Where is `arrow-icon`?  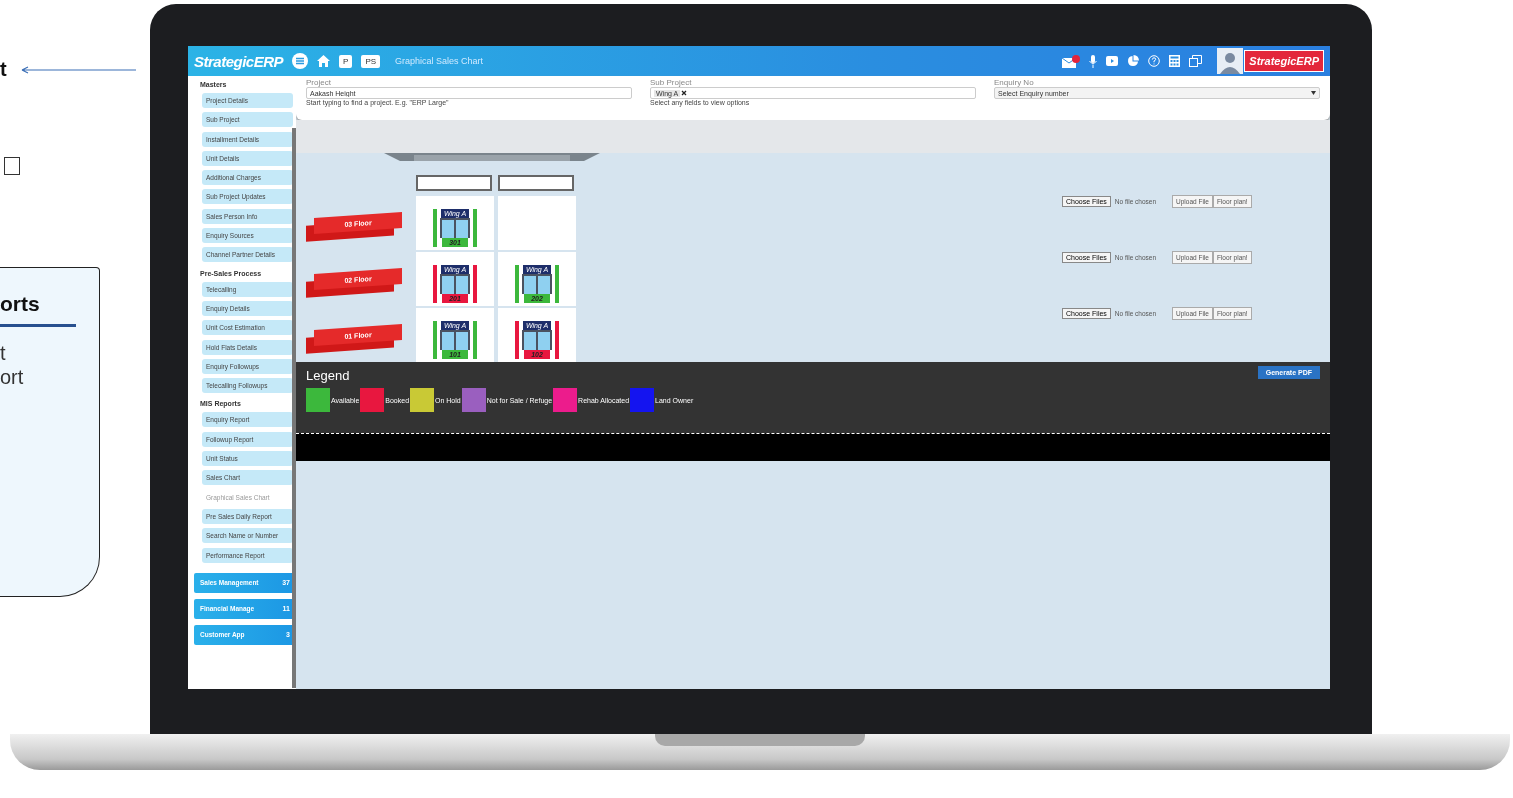
arrow-icon is located at coordinates (78, 69).